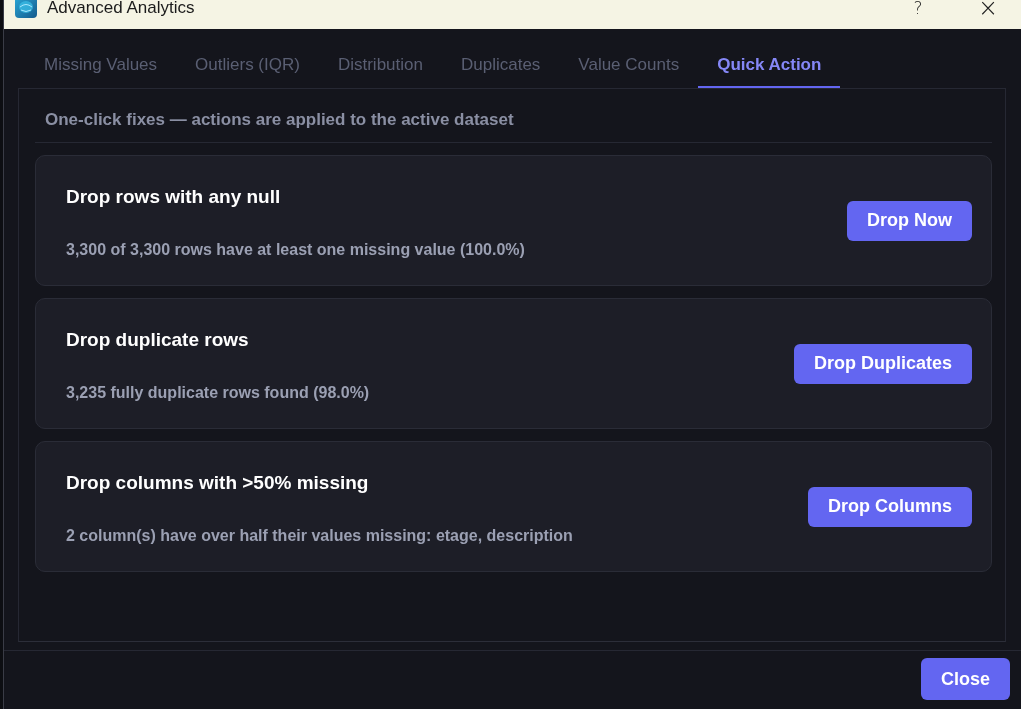  What do you see at coordinates (909, 220) in the screenshot?
I see `action-button: Drop Now` at bounding box center [909, 220].